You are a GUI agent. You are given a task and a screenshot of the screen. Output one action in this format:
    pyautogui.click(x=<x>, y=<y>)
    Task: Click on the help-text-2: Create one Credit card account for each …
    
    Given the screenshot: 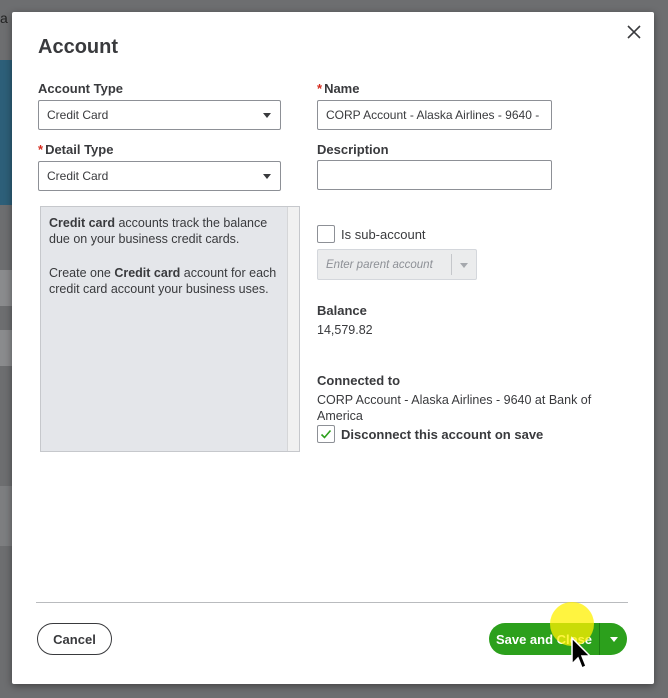 What is the action you would take?
    pyautogui.click(x=164, y=281)
    